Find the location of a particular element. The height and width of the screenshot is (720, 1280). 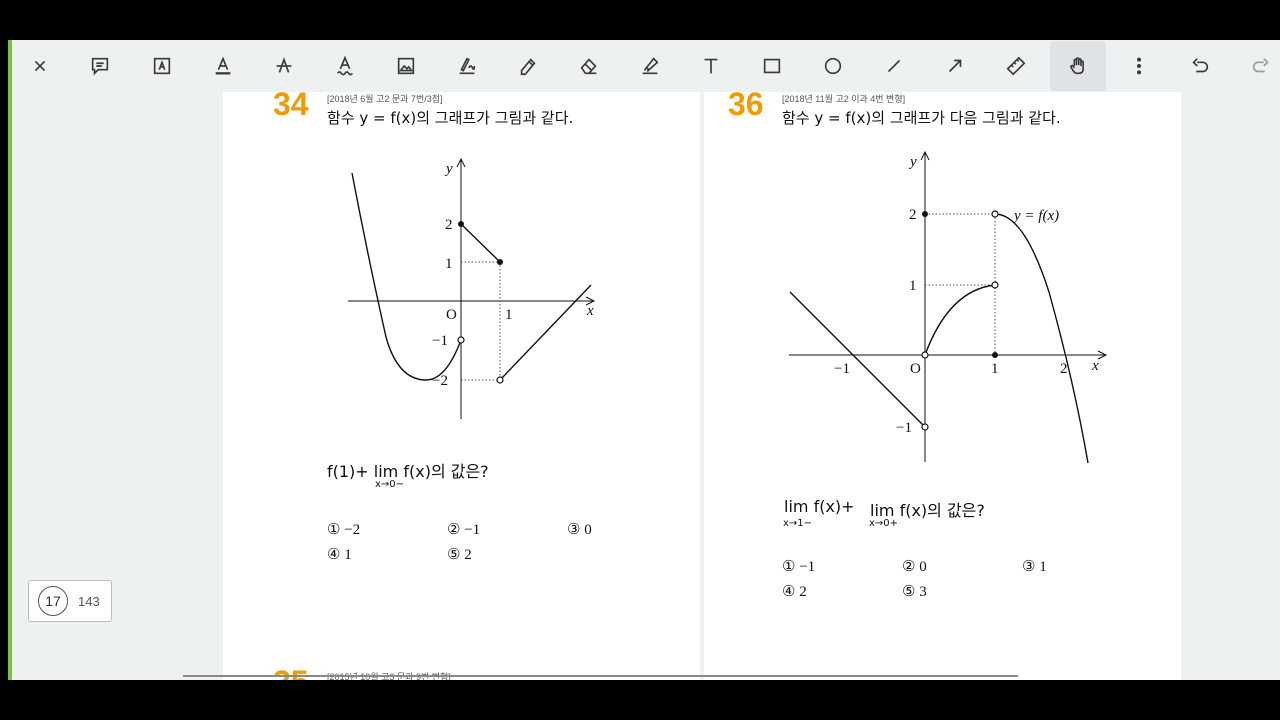

arrow-icon is located at coordinates (955, 66).